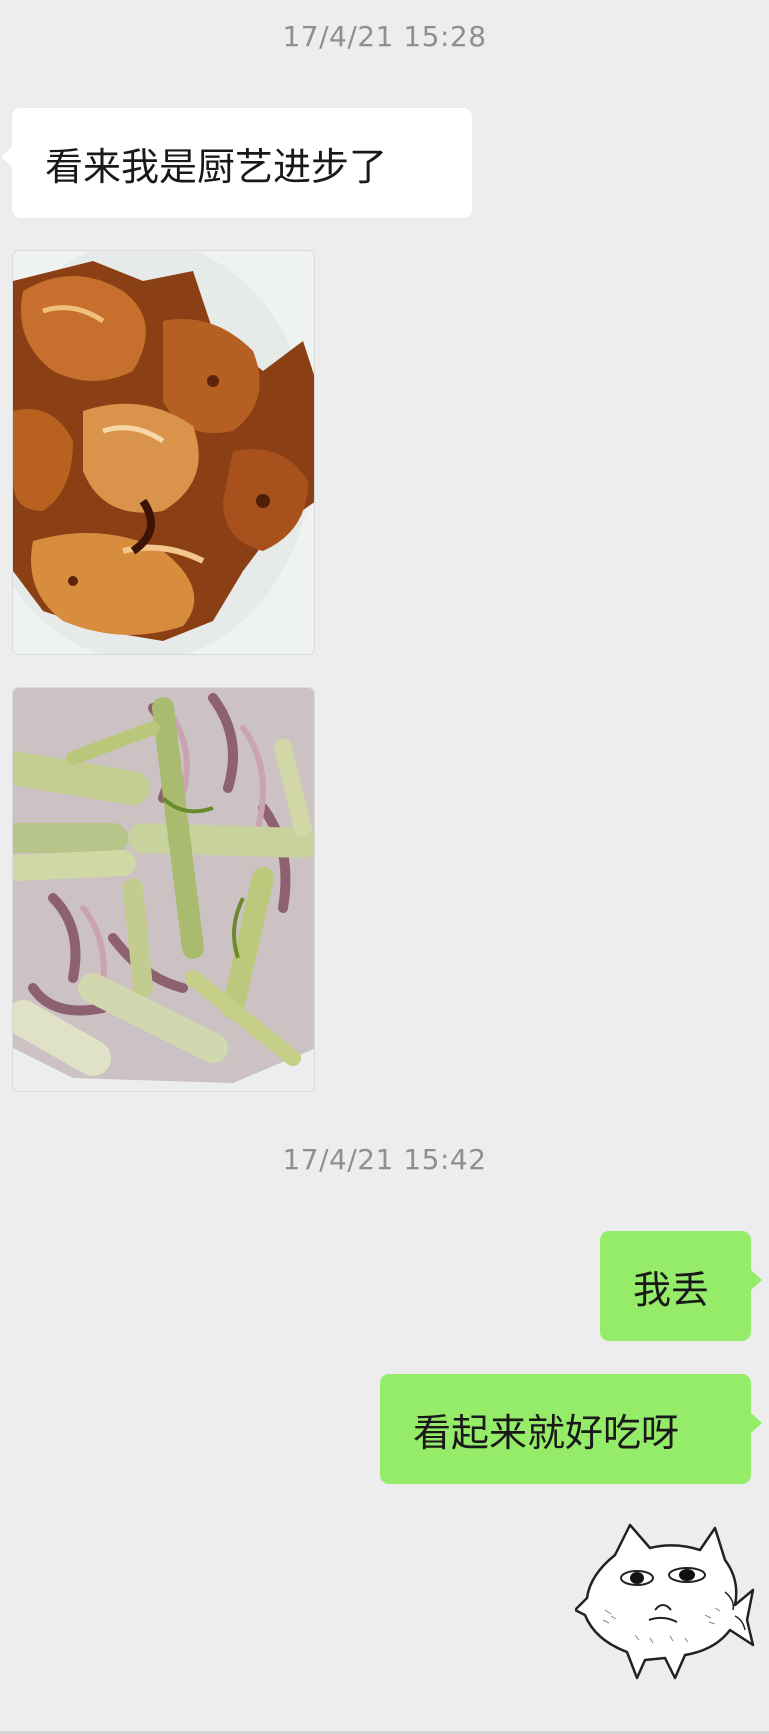 Image resolution: width=769 pixels, height=1734 pixels. I want to click on message-text: 看起来就好吃呀, so click(546, 1432).